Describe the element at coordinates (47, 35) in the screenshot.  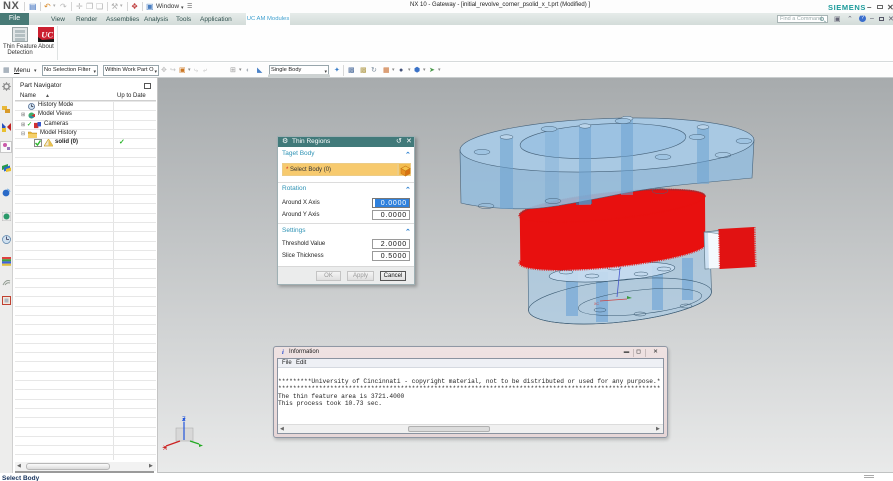
I see `svg-text: UC` at that location.